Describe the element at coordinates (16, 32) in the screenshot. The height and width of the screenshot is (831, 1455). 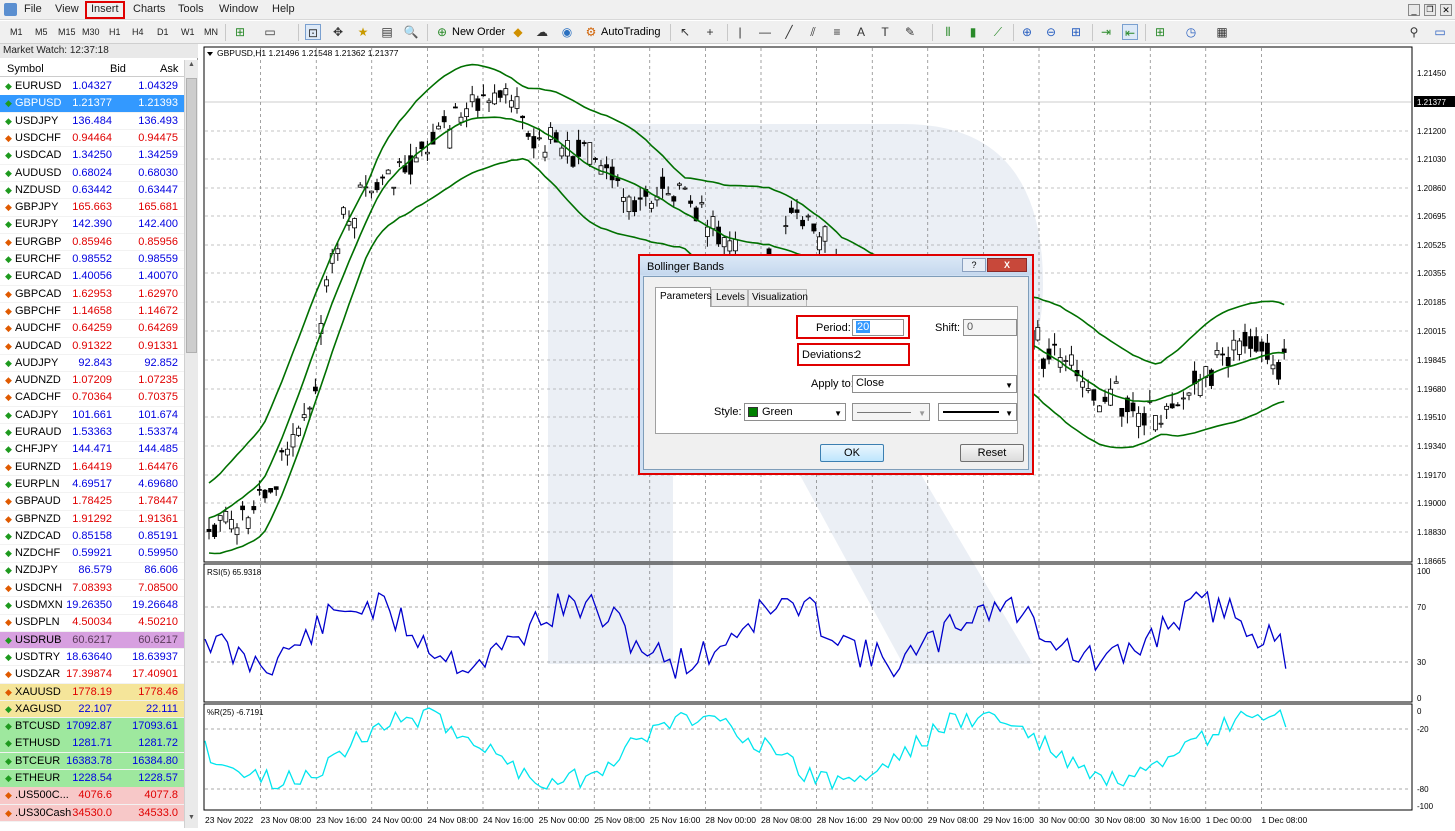
I see `timeframe-m1: M1` at that location.